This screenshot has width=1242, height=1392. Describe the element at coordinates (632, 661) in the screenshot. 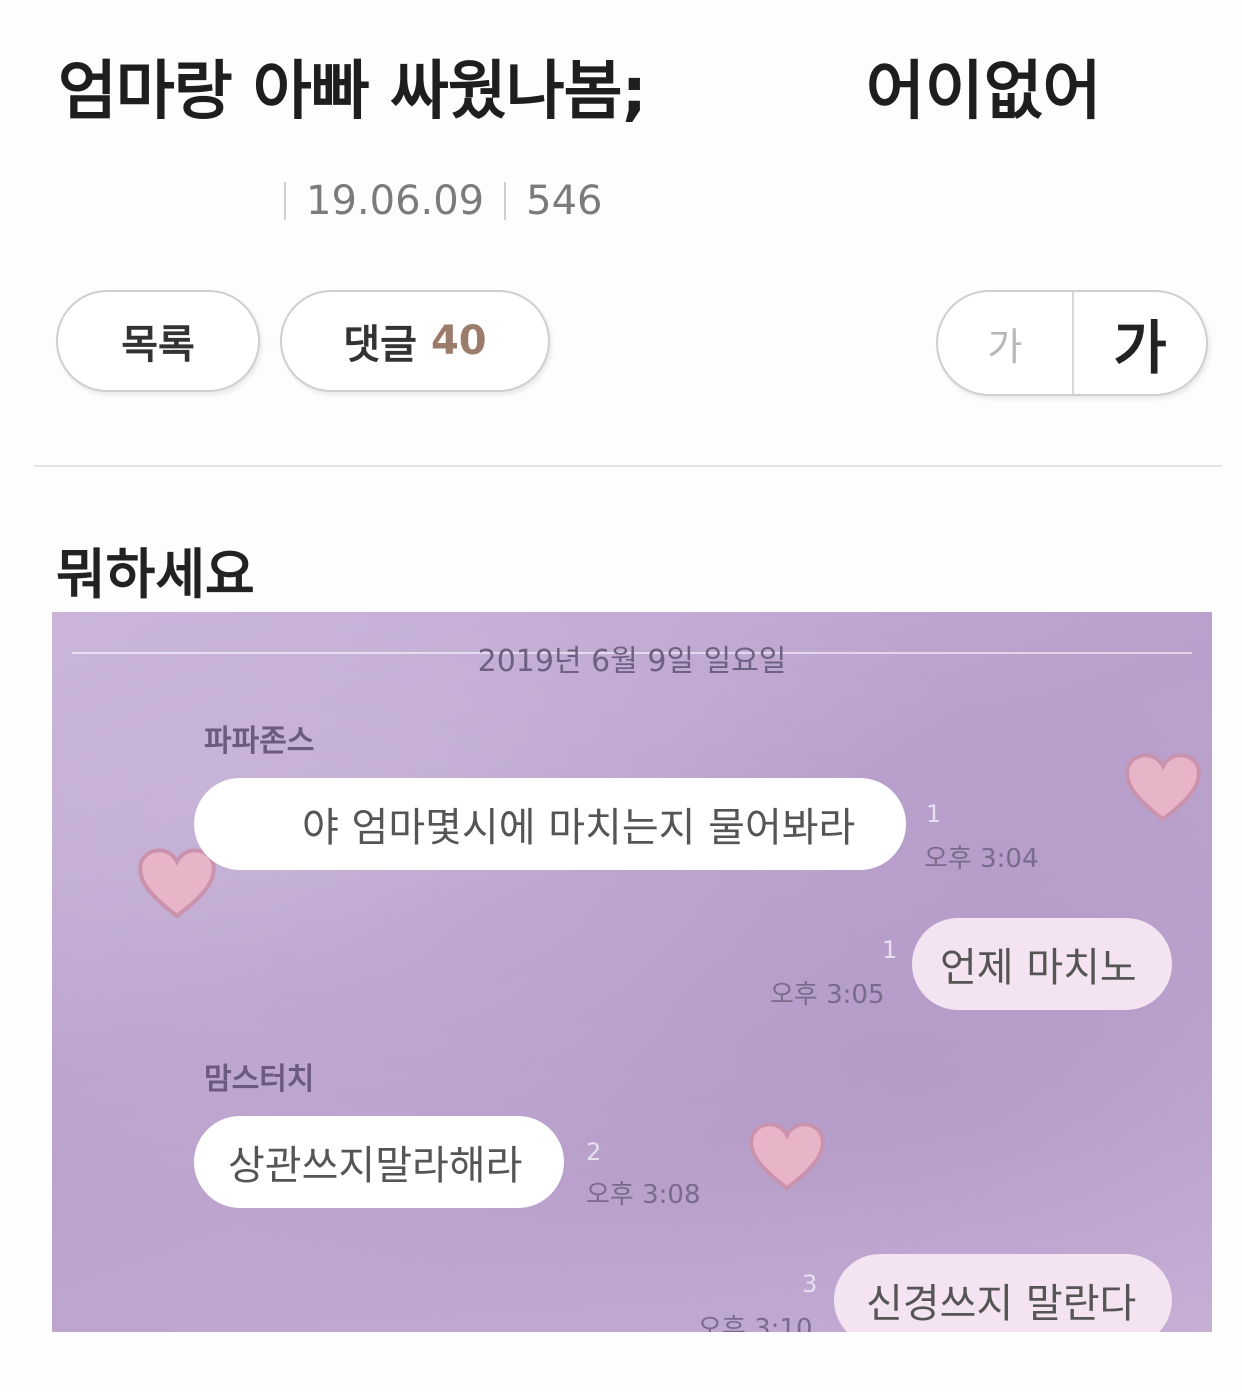

I see `chat-date: 2019년 6월 9일 일요일` at that location.